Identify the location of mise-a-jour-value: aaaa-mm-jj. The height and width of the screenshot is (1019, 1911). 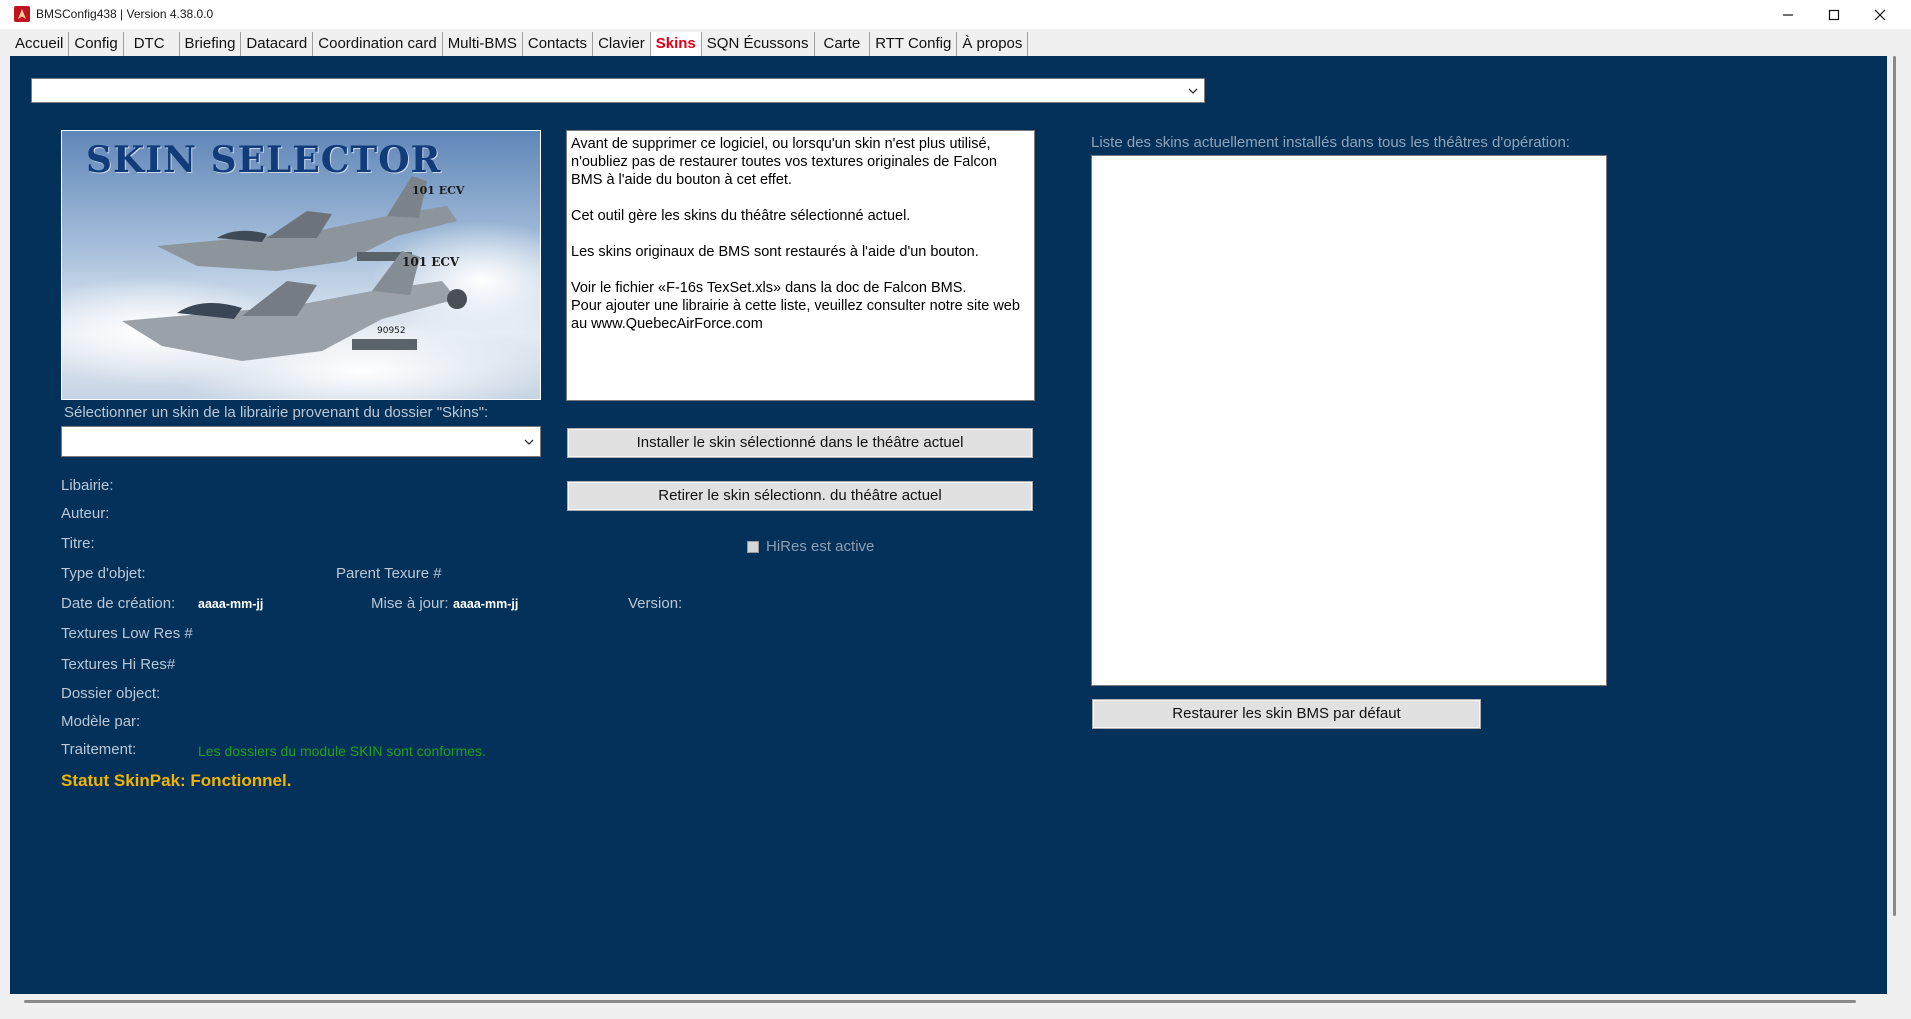
(486, 604).